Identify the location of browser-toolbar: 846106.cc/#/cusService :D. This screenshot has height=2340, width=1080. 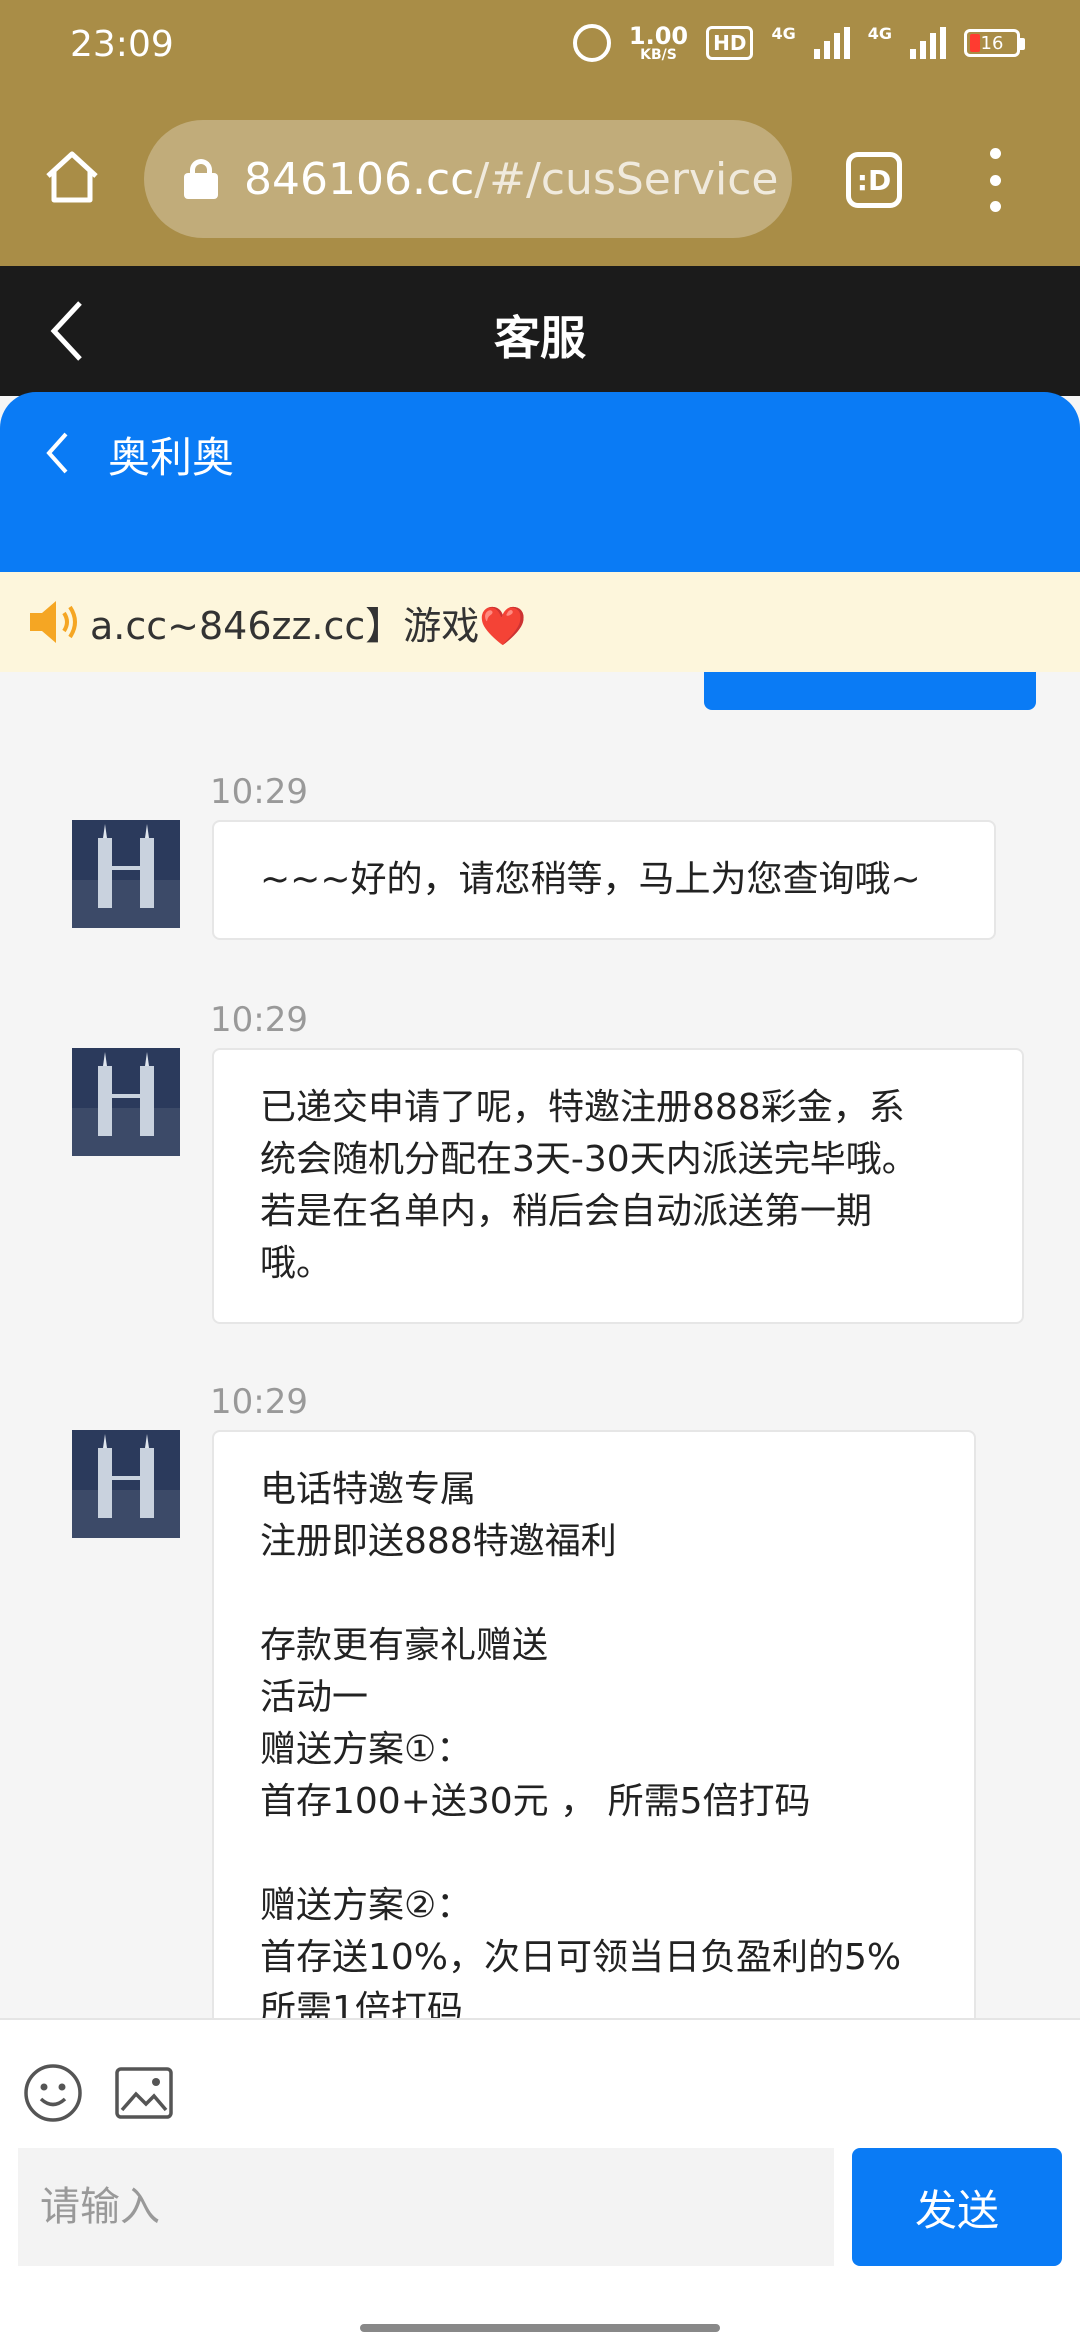
(540, 181).